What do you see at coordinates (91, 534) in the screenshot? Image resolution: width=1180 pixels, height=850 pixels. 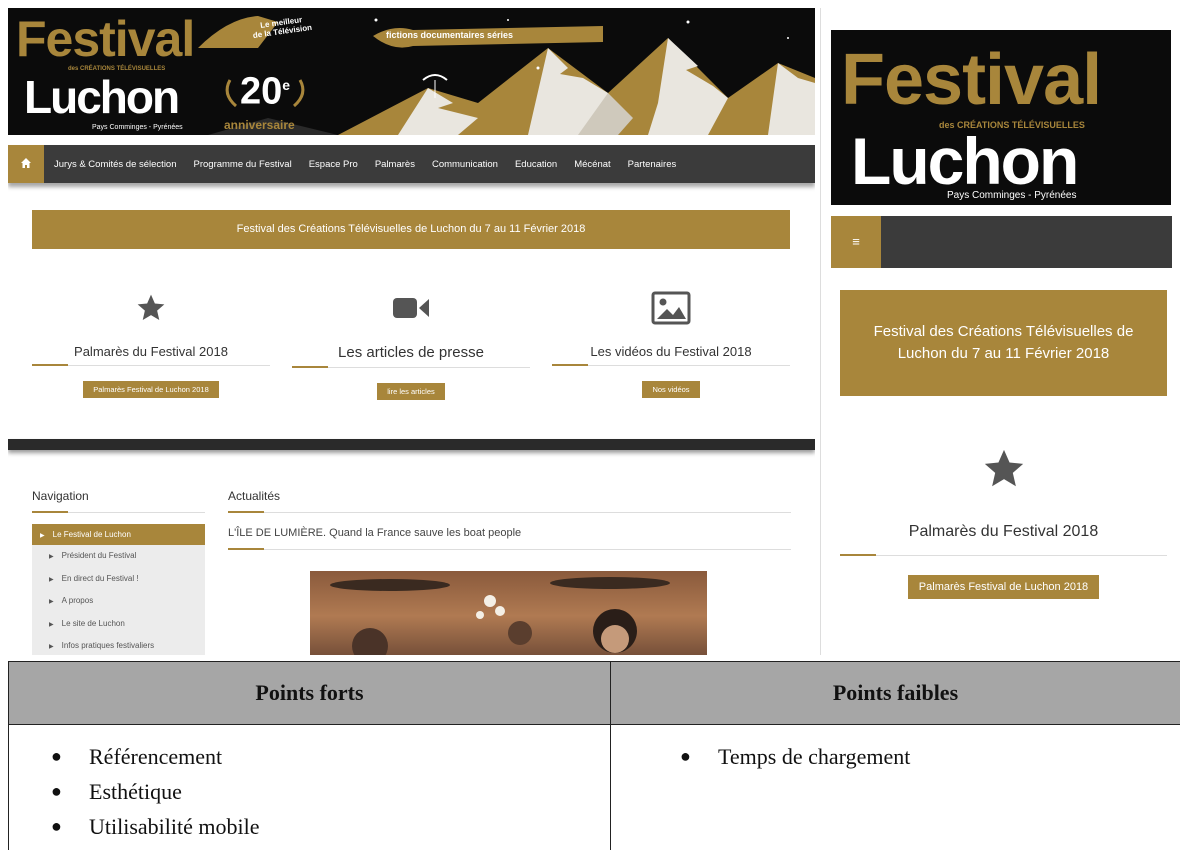 I see `sidebar-item-label: Le Festival de Luchon` at bounding box center [91, 534].